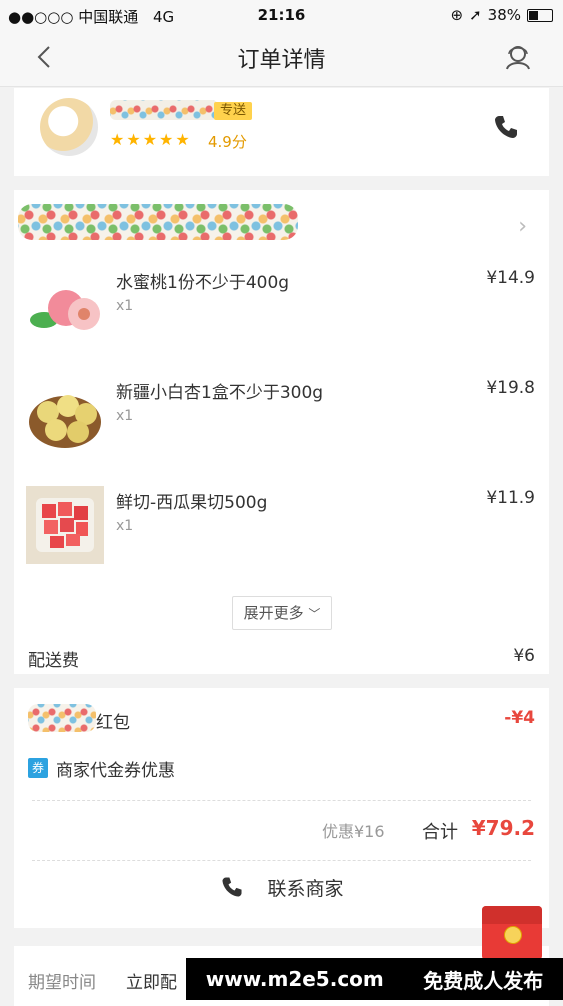 The image size is (563, 1006). Describe the element at coordinates (192, 503) in the screenshot. I see `item-name: 鲜切-西瓜果切500g` at that location.